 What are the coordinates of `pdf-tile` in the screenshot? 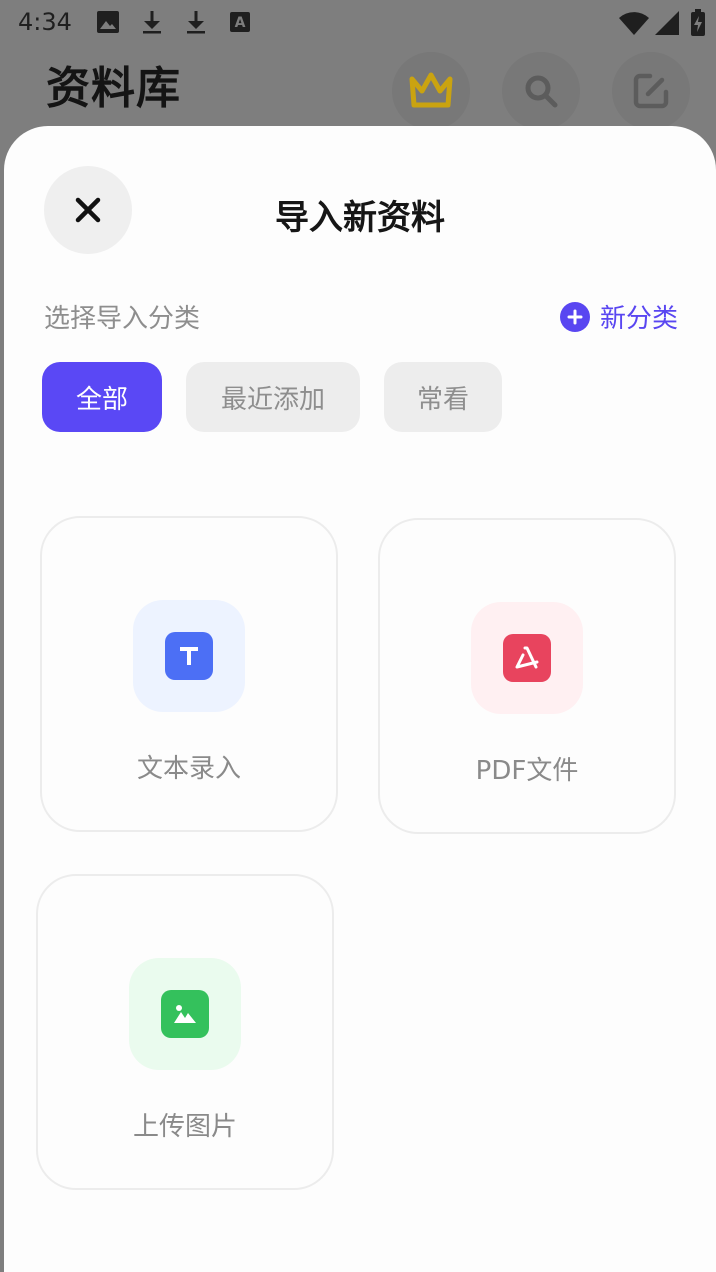 It's located at (527, 658).